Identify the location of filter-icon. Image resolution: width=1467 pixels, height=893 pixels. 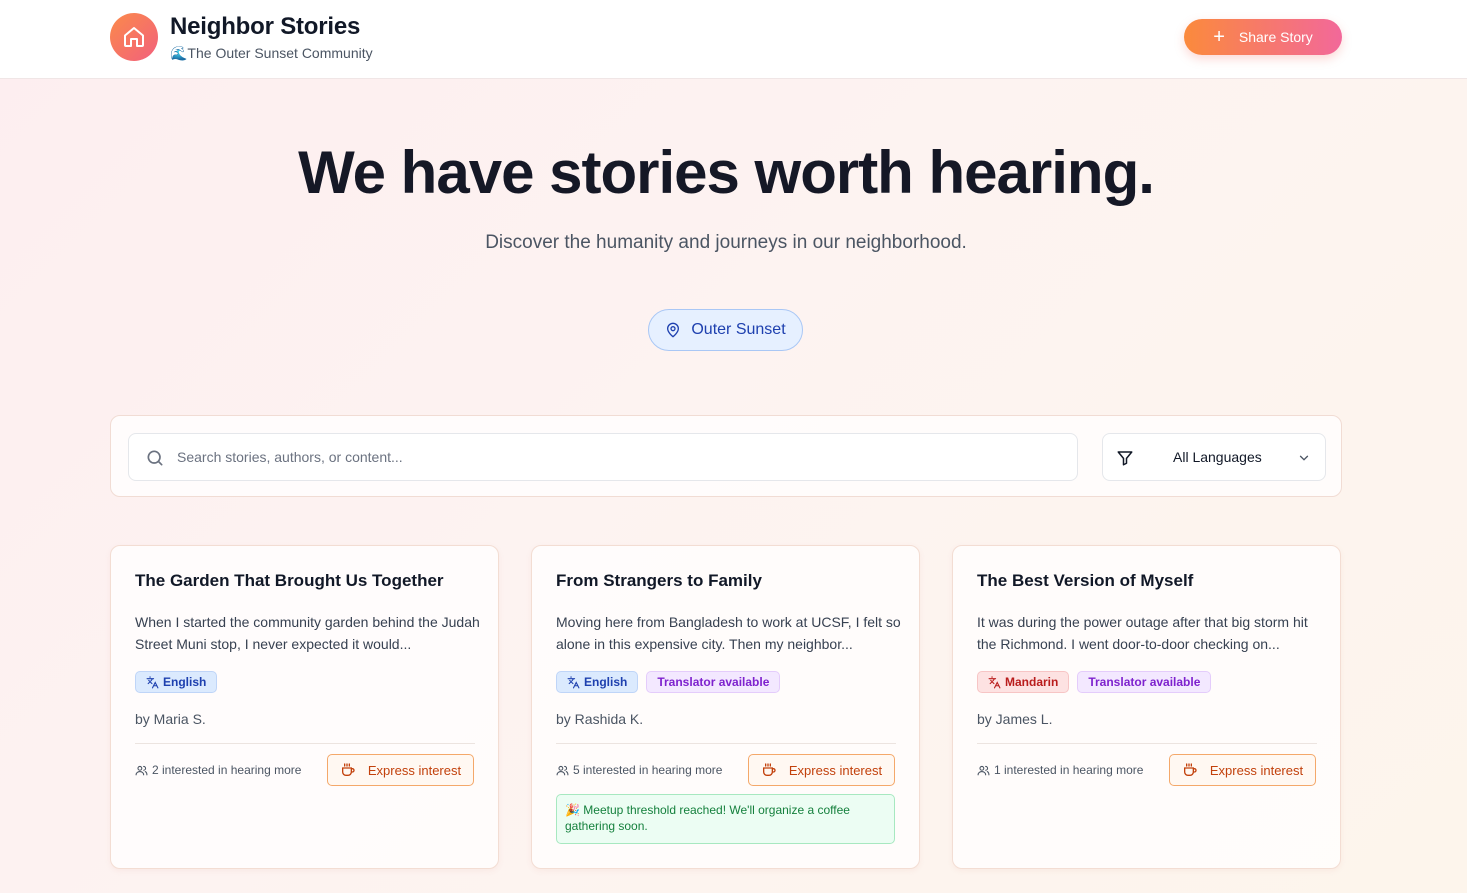
(1125, 458).